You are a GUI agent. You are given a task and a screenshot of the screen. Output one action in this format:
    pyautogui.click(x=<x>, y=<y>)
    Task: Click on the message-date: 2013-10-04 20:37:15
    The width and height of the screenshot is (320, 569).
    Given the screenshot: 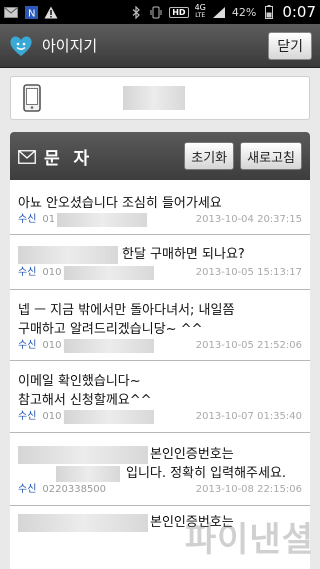 What is the action you would take?
    pyautogui.click(x=248, y=219)
    